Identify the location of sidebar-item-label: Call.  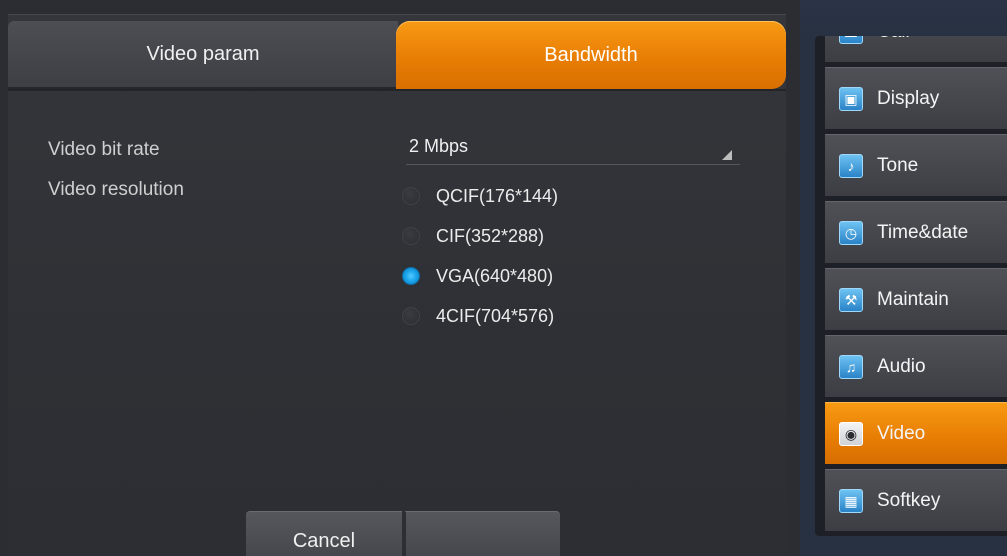
(893, 39).